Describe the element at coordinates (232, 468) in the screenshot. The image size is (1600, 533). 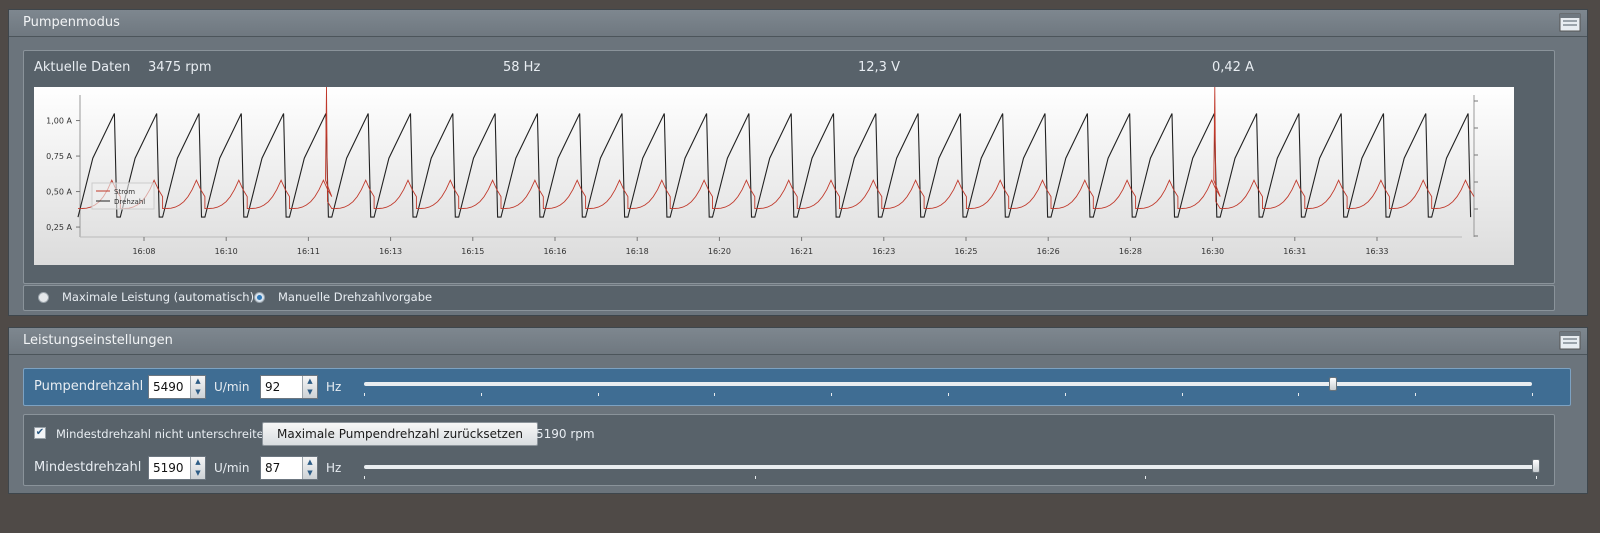
I see `min-speed-rpm-unit: U/min` at that location.